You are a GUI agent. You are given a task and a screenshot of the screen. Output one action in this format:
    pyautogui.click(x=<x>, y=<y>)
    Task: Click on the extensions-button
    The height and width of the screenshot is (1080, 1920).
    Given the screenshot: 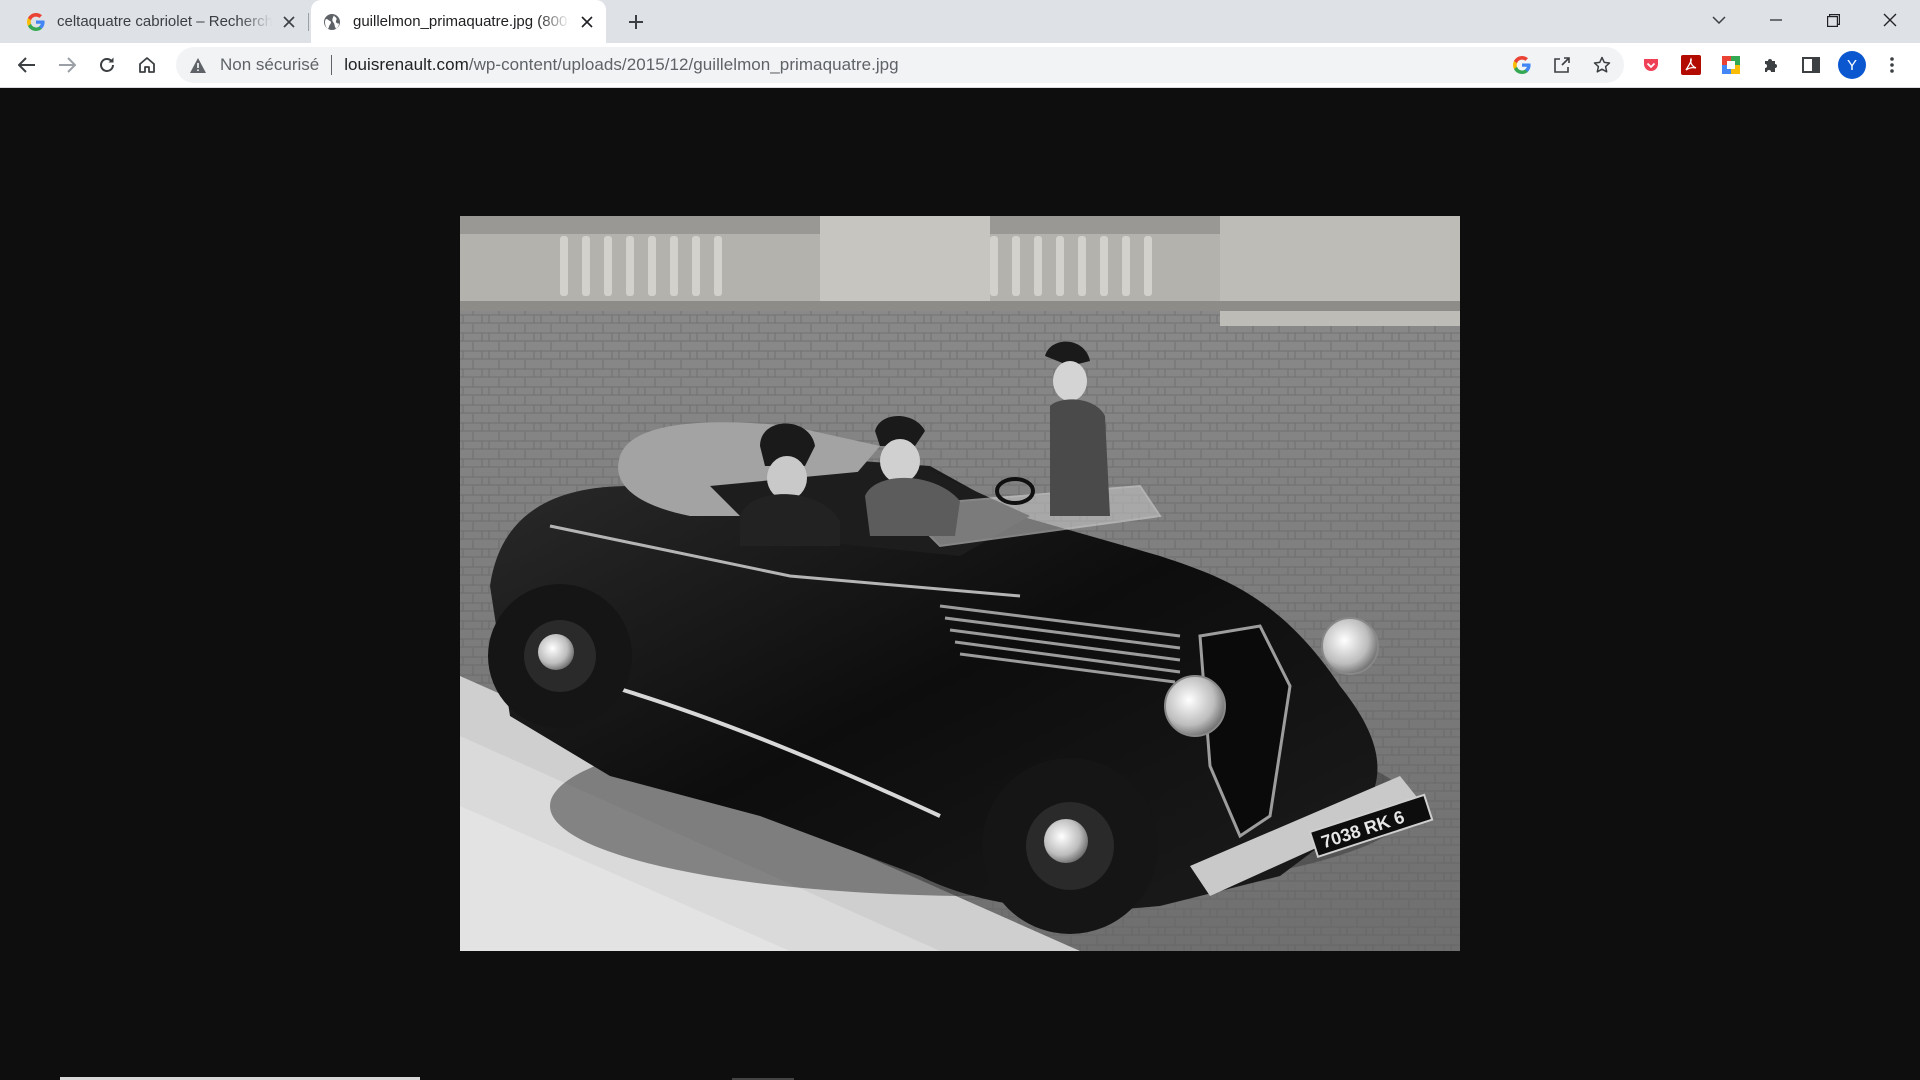 What is the action you would take?
    pyautogui.click(x=1771, y=65)
    